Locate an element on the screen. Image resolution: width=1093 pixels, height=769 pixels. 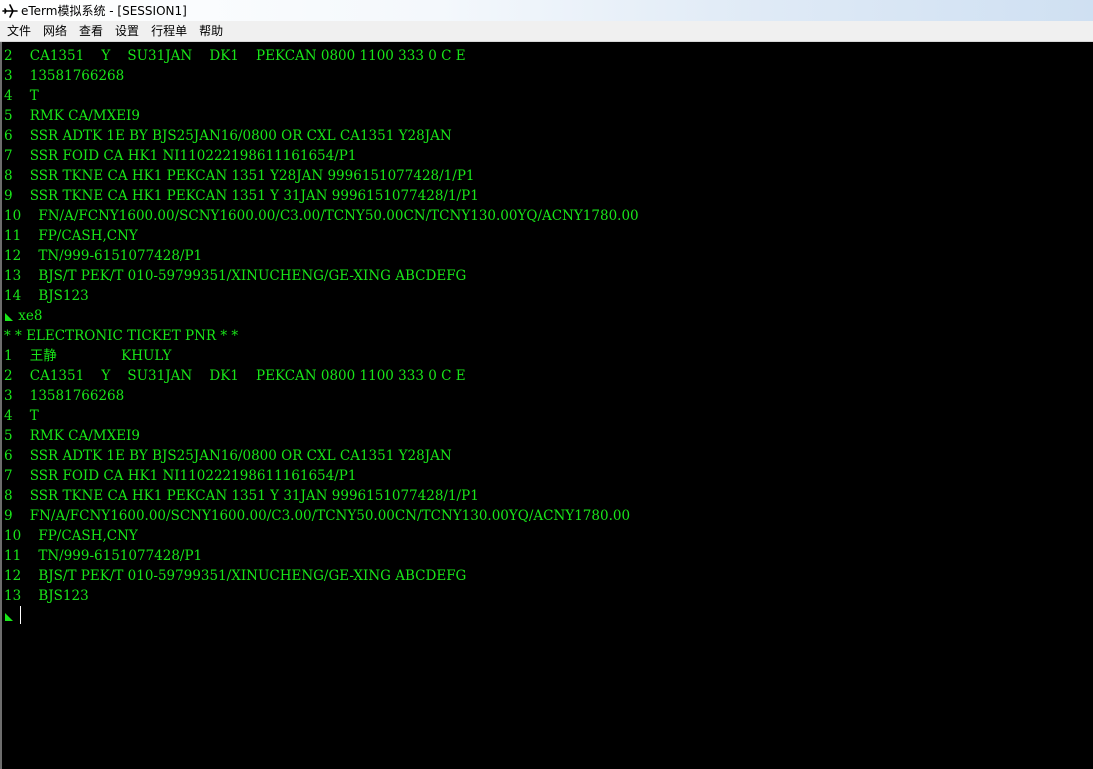
terminal-line: 11 FP/CASH,CNY is located at coordinates (321, 236).